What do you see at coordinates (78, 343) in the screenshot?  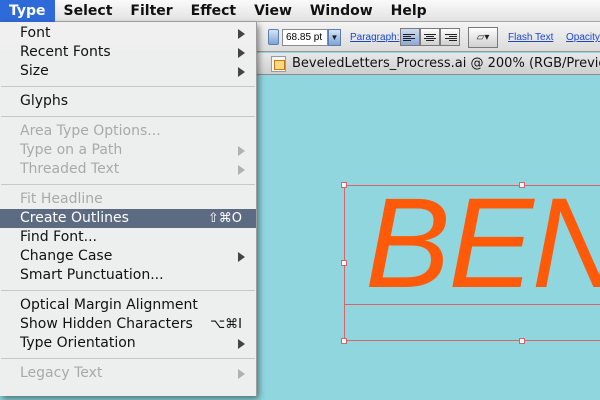 I see `menu-item-label: Type Orientation` at bounding box center [78, 343].